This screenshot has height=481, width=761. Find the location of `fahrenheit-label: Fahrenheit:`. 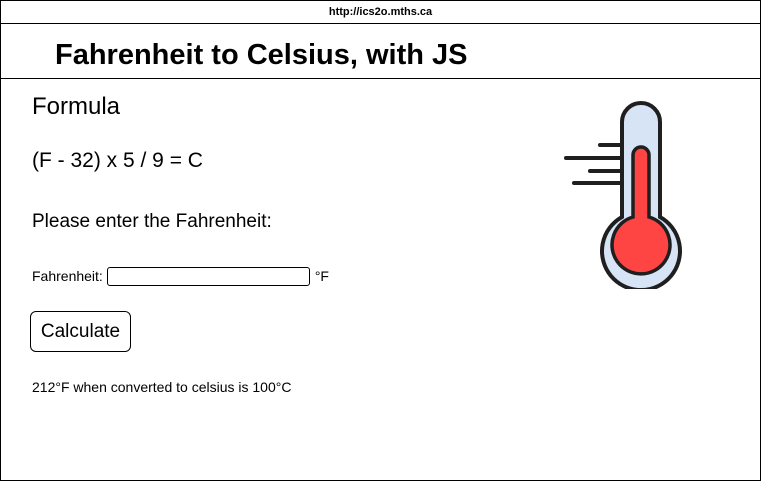

fahrenheit-label: Fahrenheit: is located at coordinates (67, 276).